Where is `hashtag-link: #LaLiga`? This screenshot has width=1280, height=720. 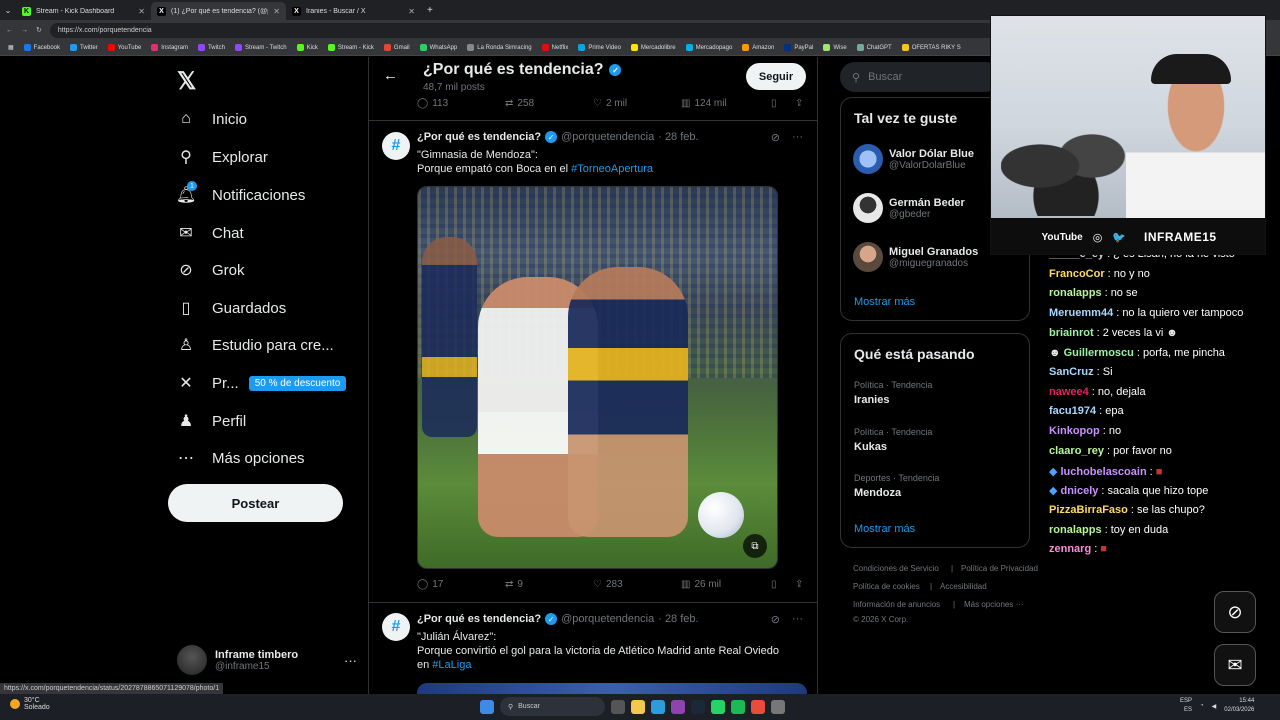 hashtag-link: #LaLiga is located at coordinates (451, 665).